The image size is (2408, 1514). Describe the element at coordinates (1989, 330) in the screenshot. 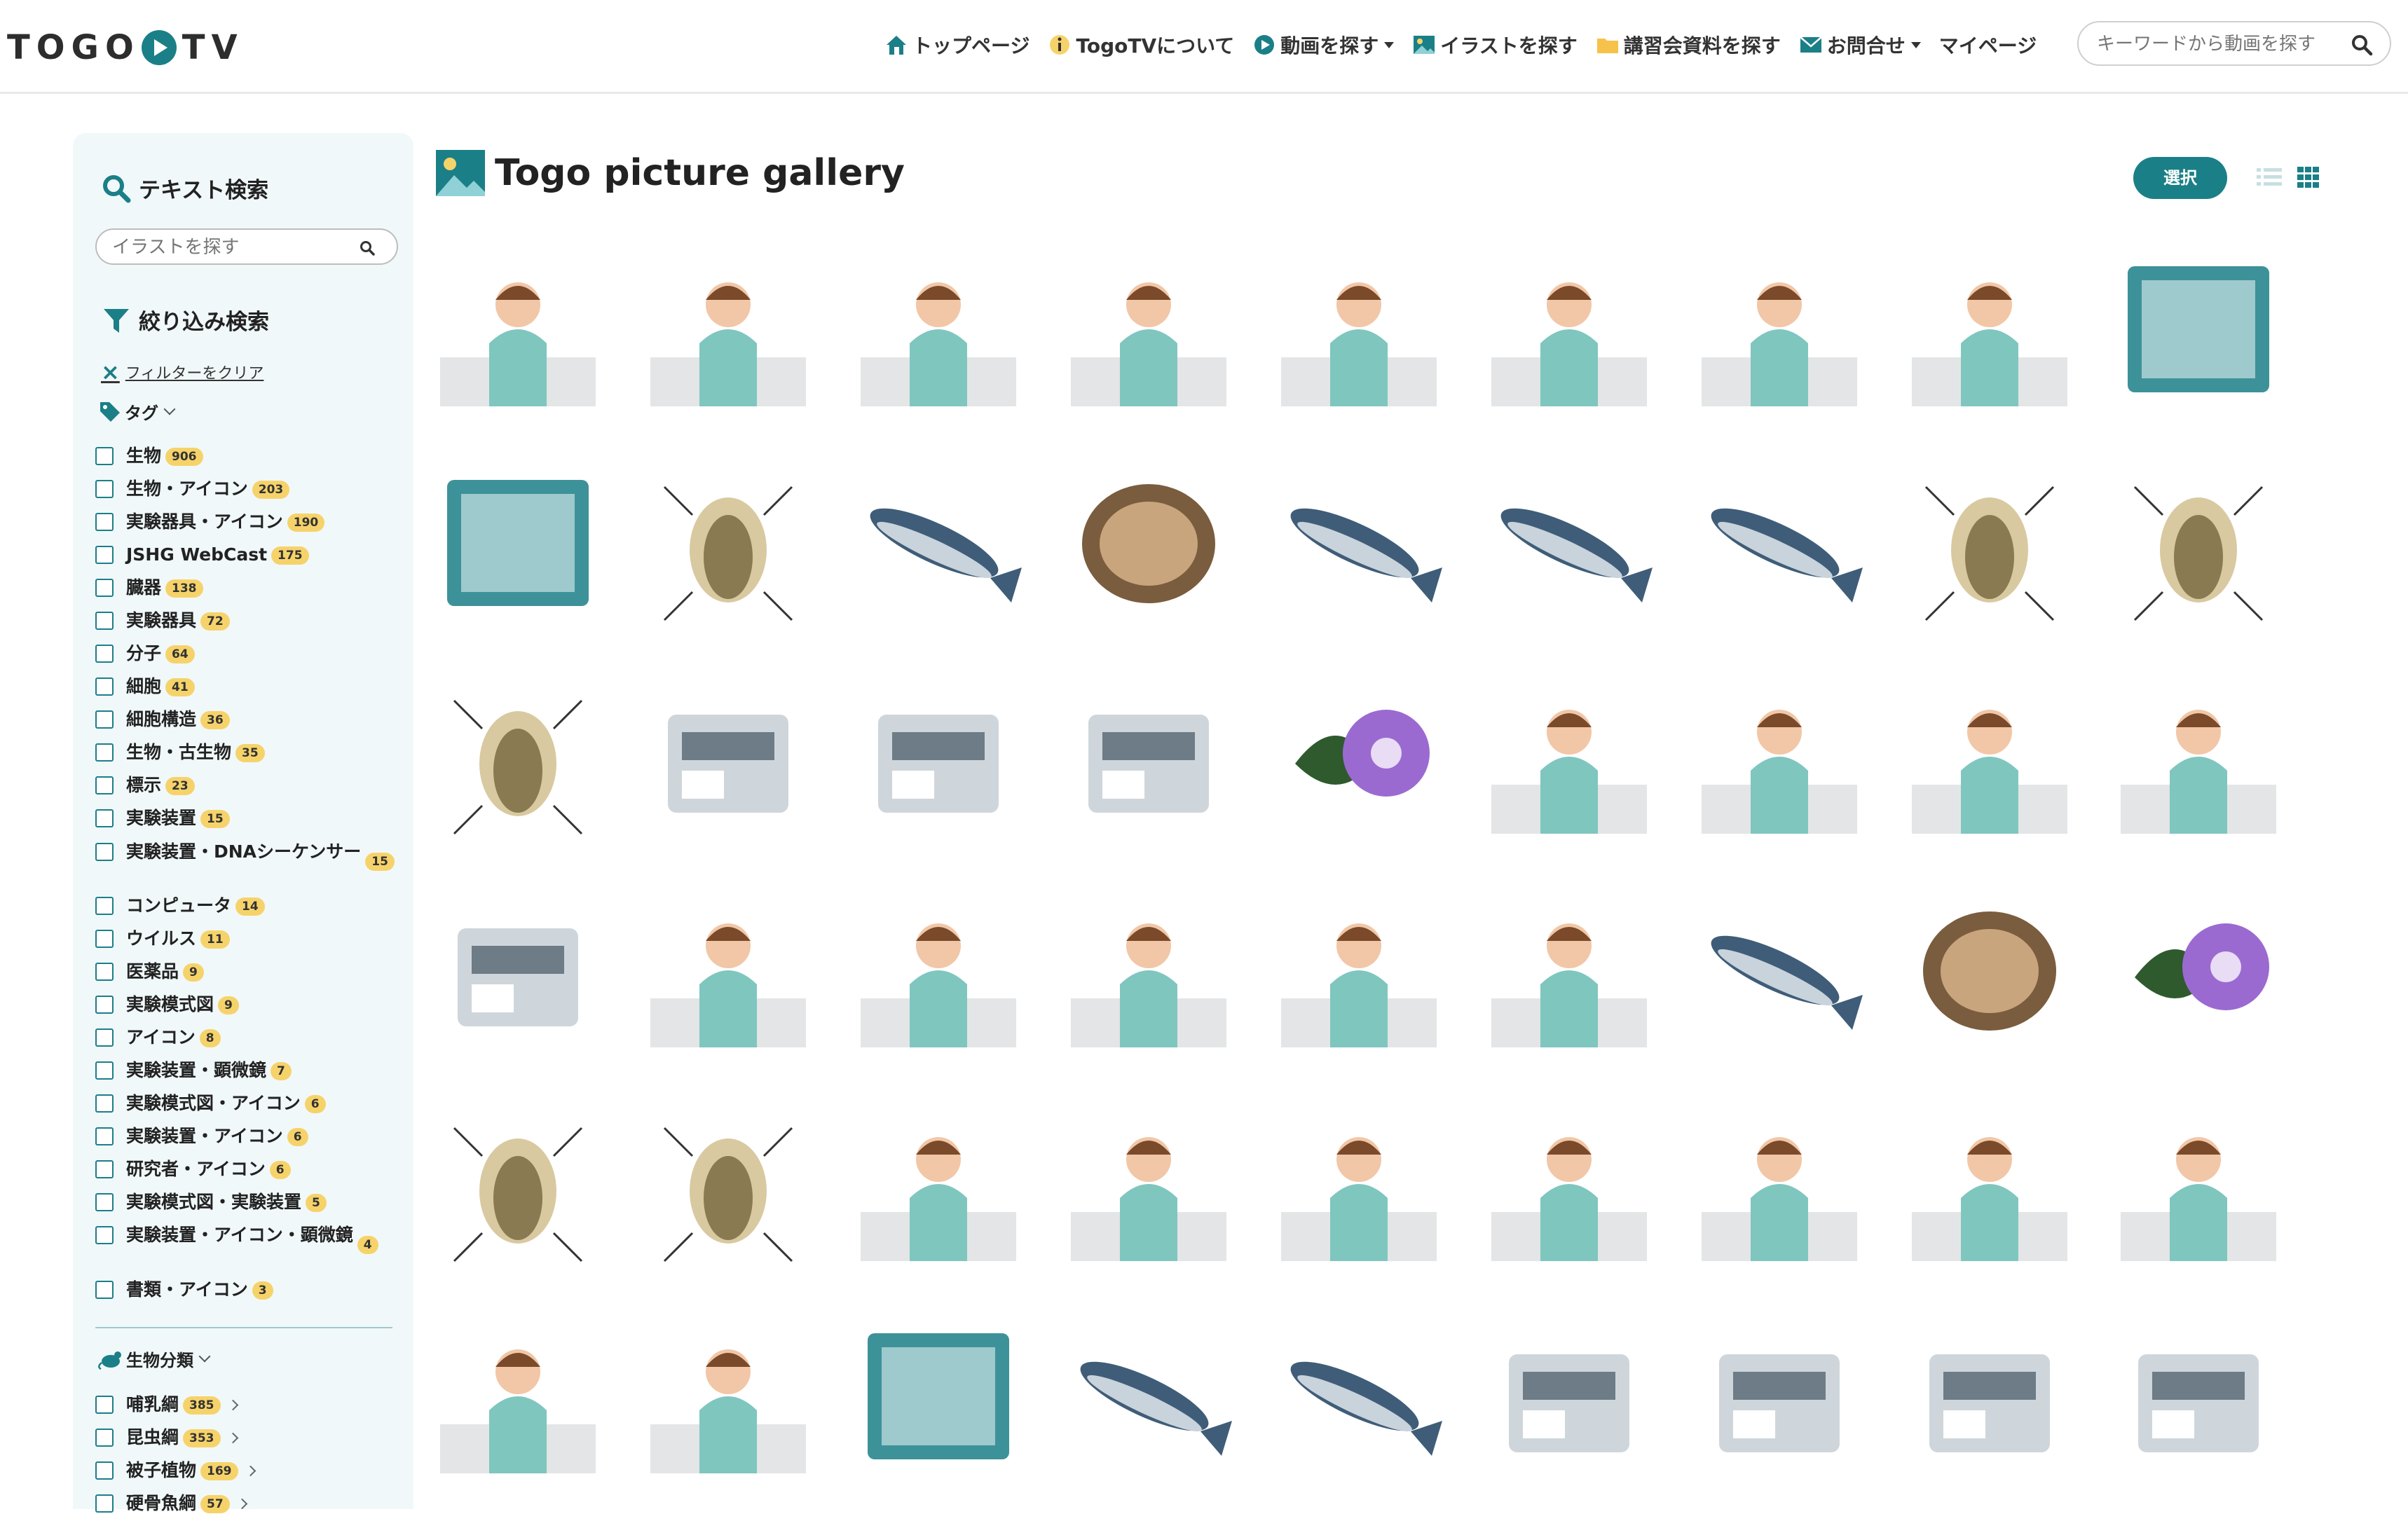

I see `illustration-microscope-researcher` at that location.